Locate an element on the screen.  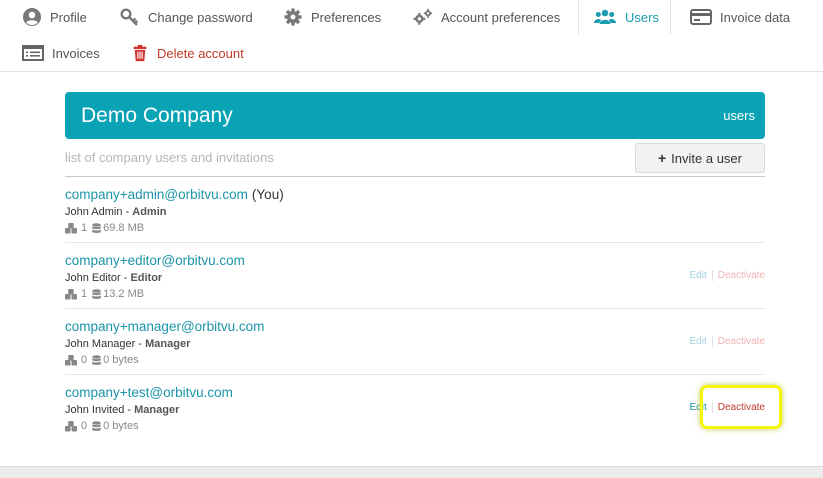
header-scope: users is located at coordinates (739, 115).